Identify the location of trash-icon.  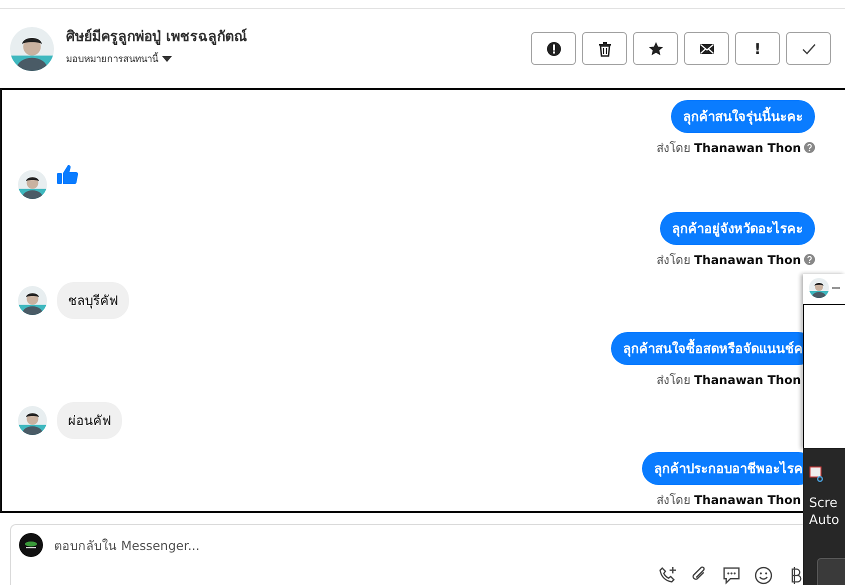
(604, 48).